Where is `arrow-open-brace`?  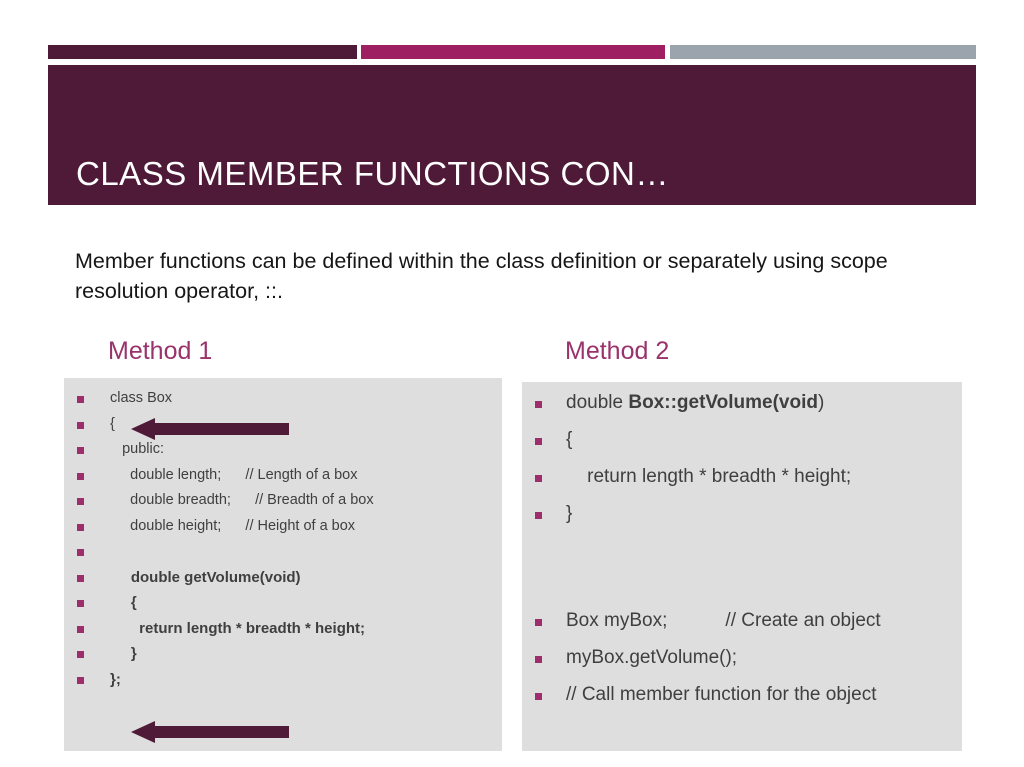 arrow-open-brace is located at coordinates (210, 429).